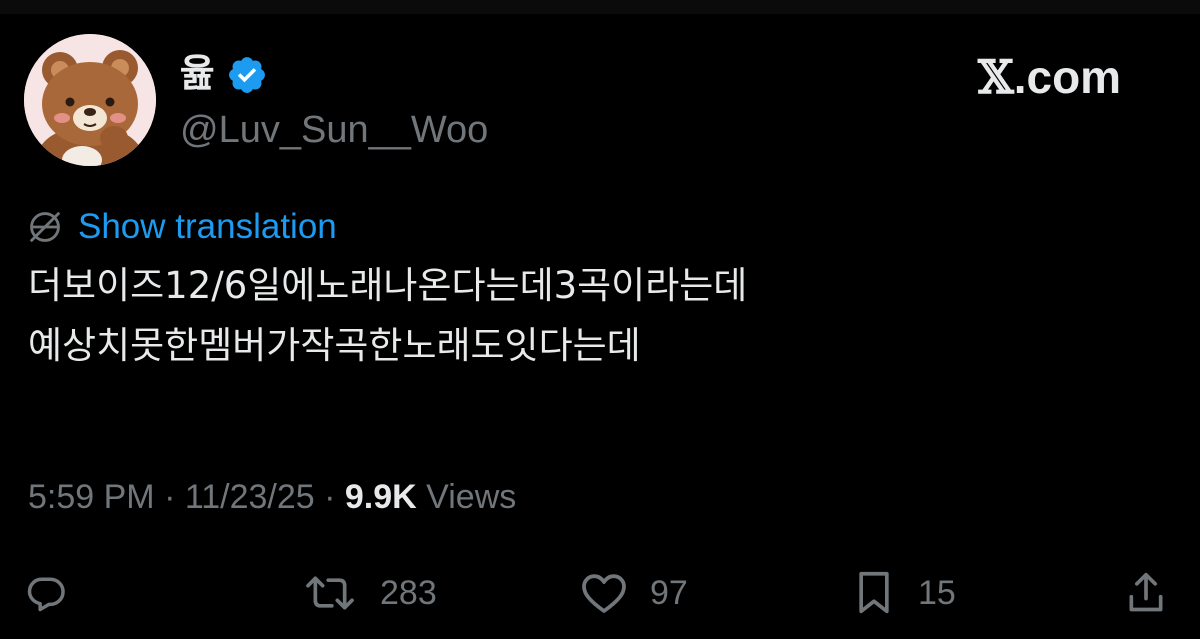  I want to click on x-logo-suffix: .com, so click(1067, 77).